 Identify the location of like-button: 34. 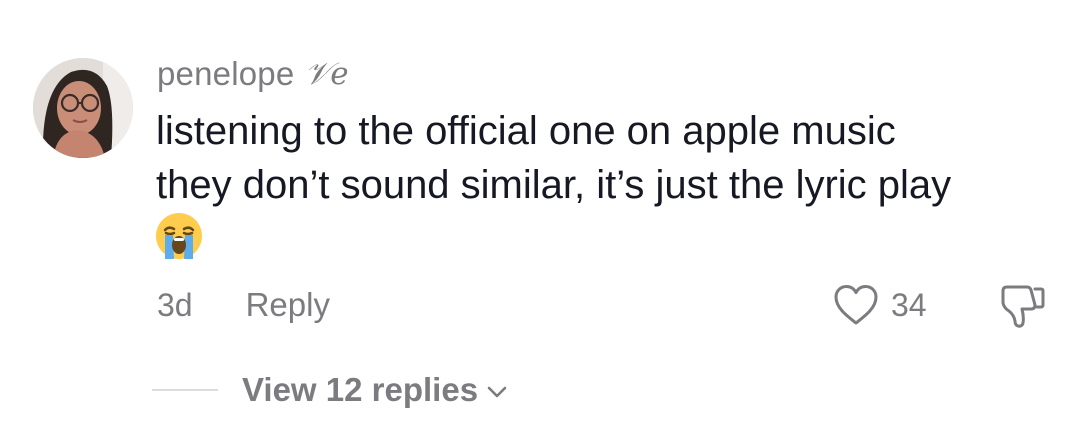
(880, 305).